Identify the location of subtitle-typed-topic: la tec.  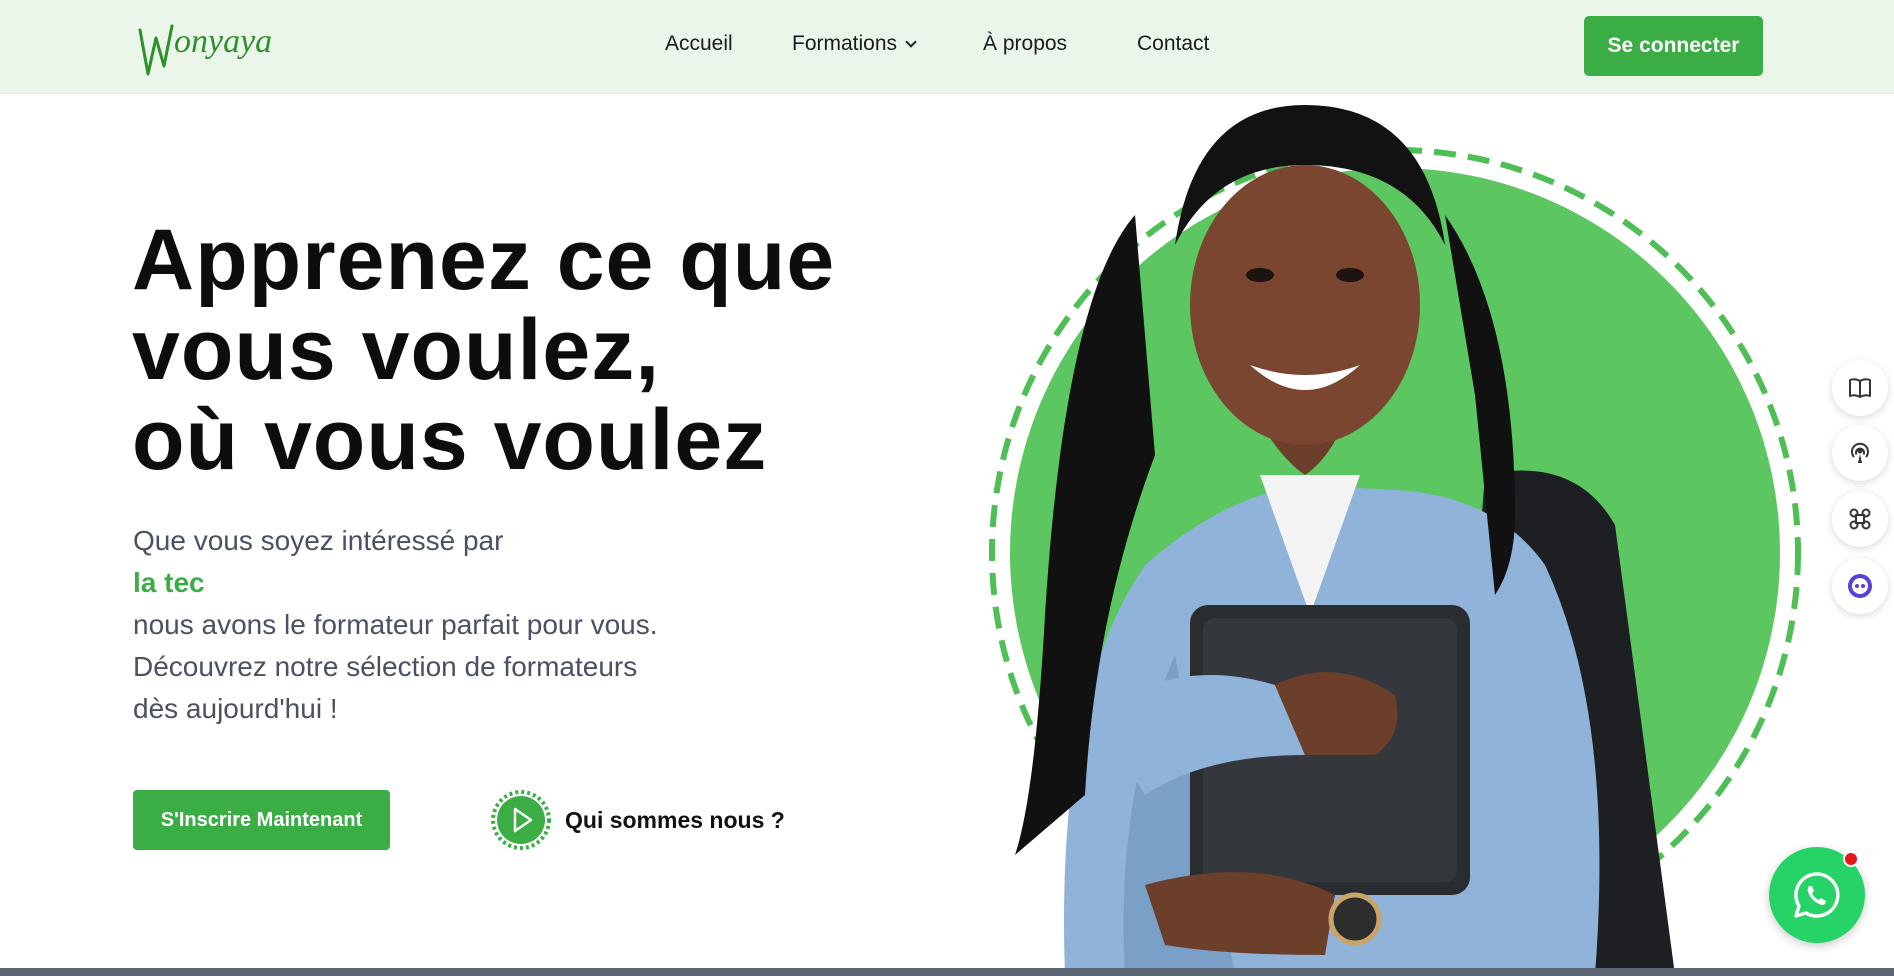
(169, 582).